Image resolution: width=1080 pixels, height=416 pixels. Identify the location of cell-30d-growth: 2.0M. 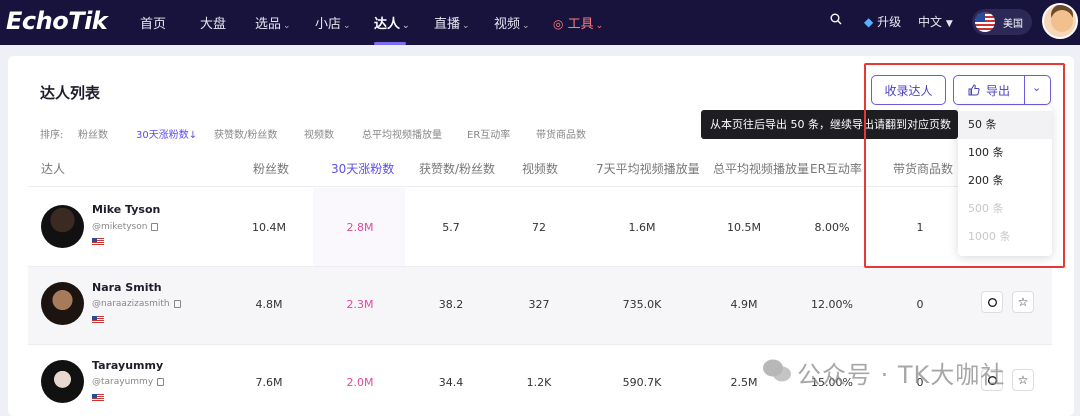
(360, 382).